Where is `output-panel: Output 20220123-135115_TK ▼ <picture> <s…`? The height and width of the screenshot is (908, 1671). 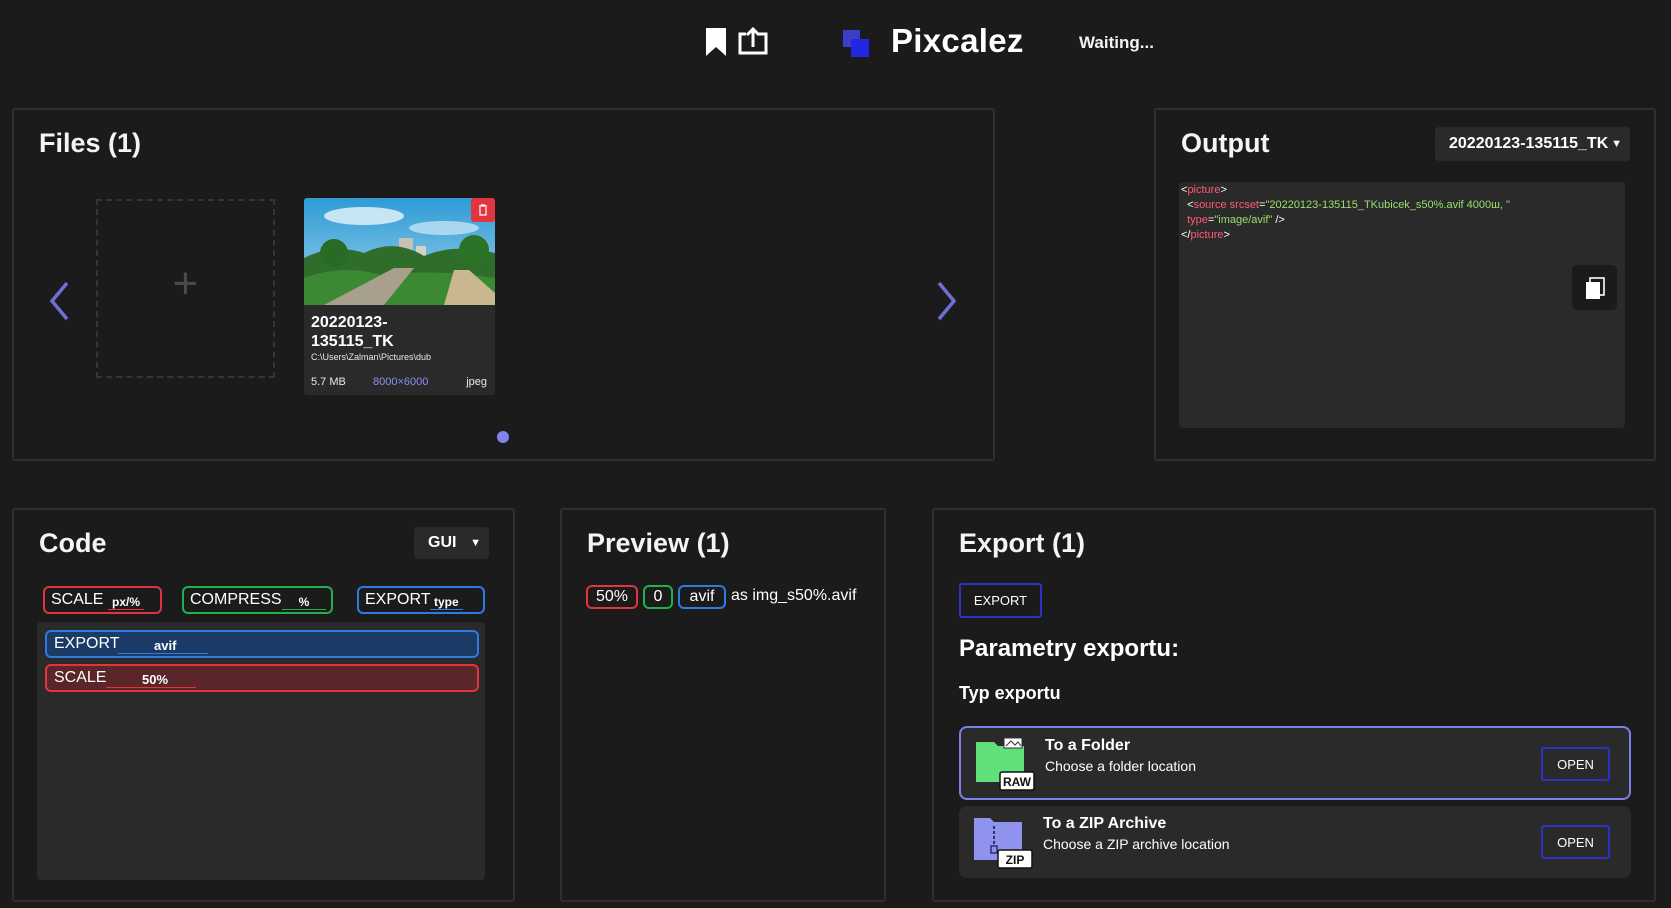 output-panel: Output 20220123-135115_TK ▼ <picture> <s… is located at coordinates (1405, 284).